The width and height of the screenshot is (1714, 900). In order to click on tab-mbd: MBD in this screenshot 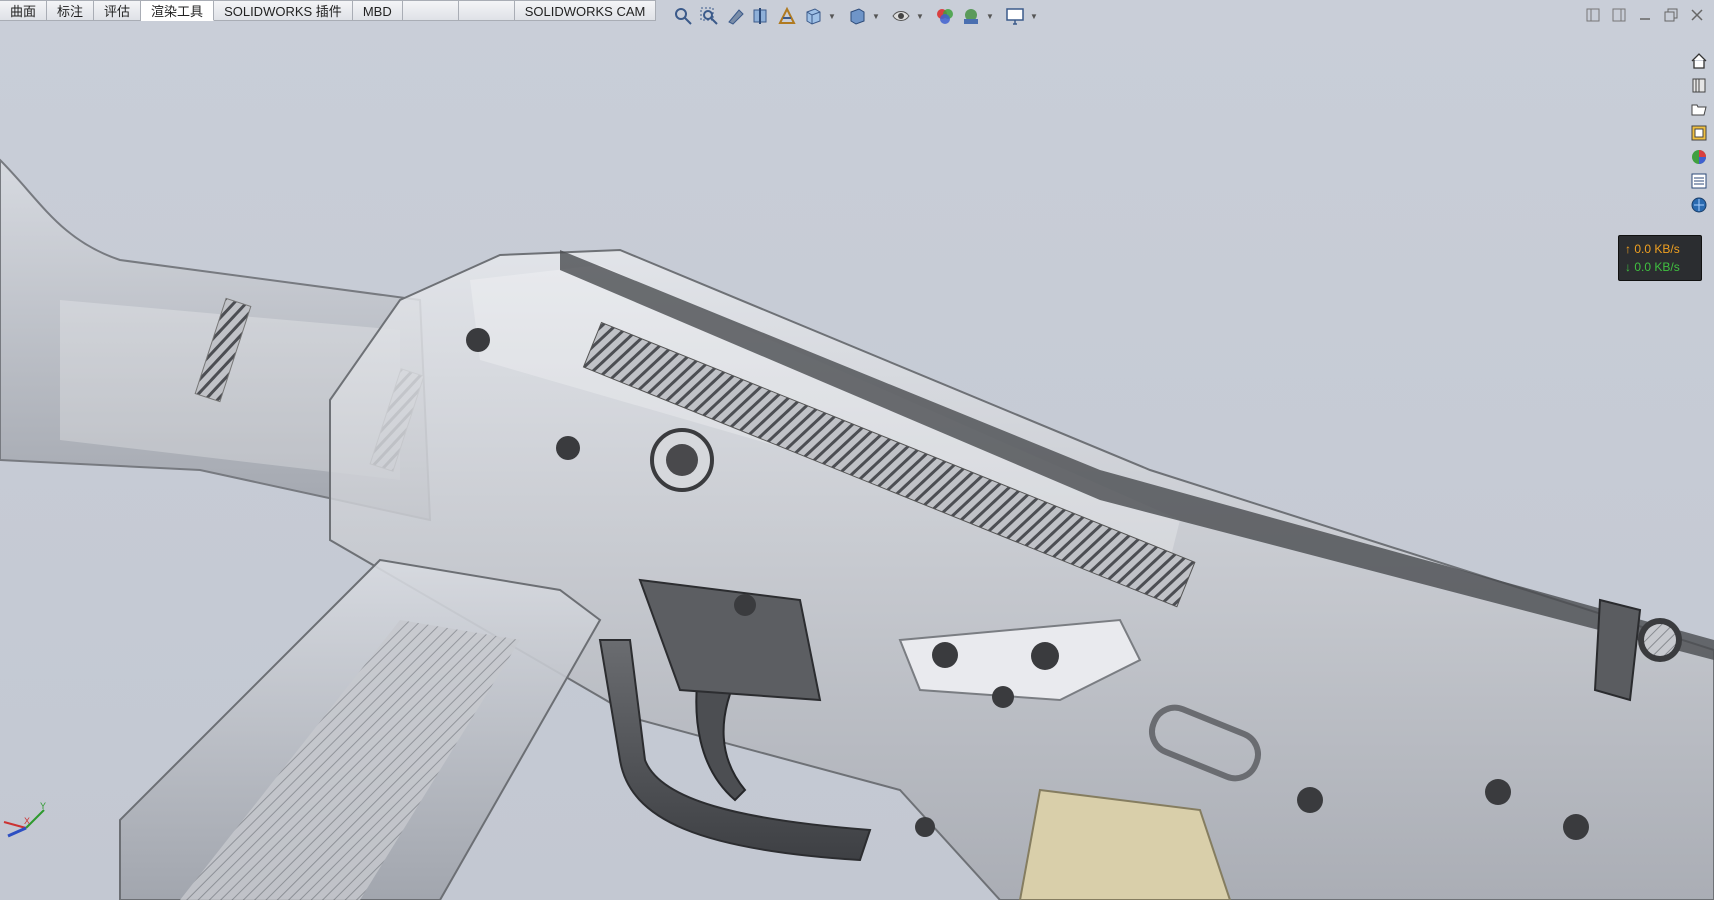, I will do `click(377, 10)`.